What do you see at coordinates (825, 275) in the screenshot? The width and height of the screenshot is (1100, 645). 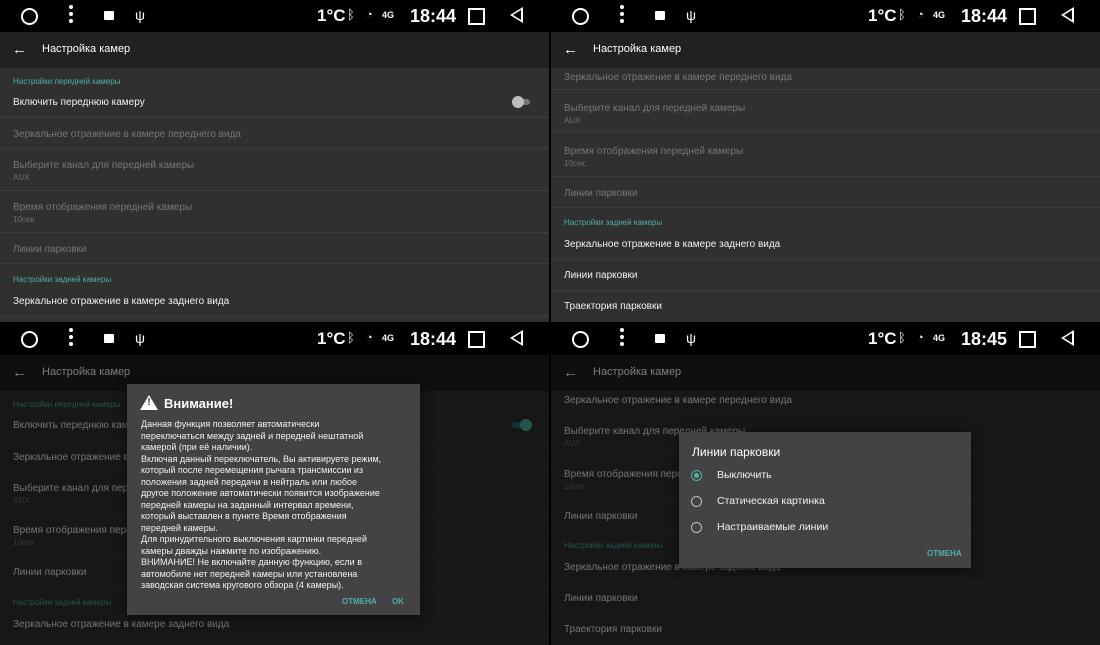 I see `parking-lines-rear-row: Линии парковки` at bounding box center [825, 275].